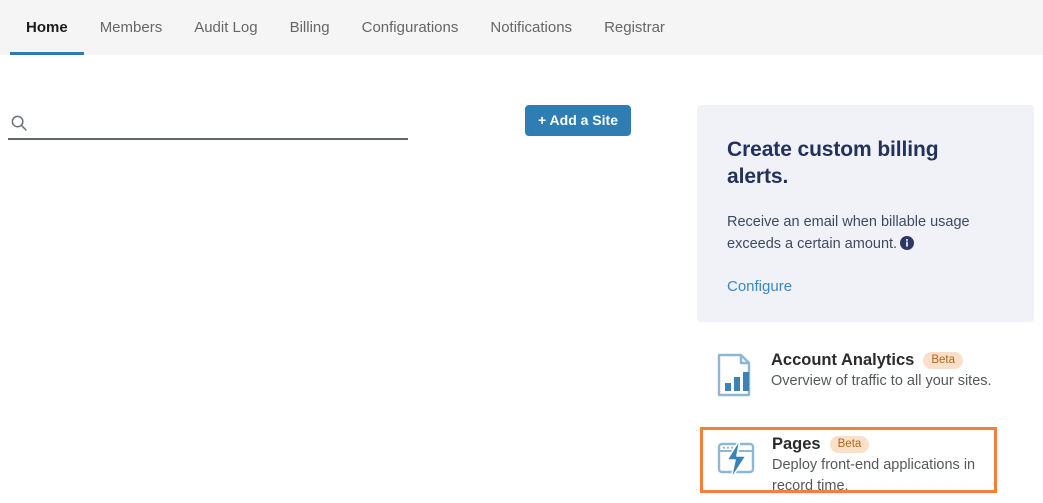 Image resolution: width=1043 pixels, height=503 pixels. I want to click on tab-label: Configurations, so click(410, 27).